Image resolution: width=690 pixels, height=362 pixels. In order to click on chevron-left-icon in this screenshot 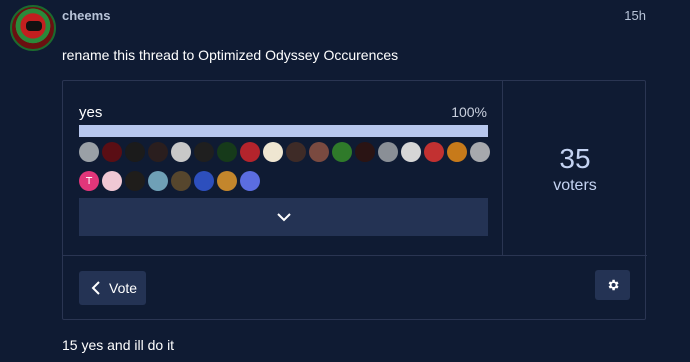, I will do `click(95, 288)`.